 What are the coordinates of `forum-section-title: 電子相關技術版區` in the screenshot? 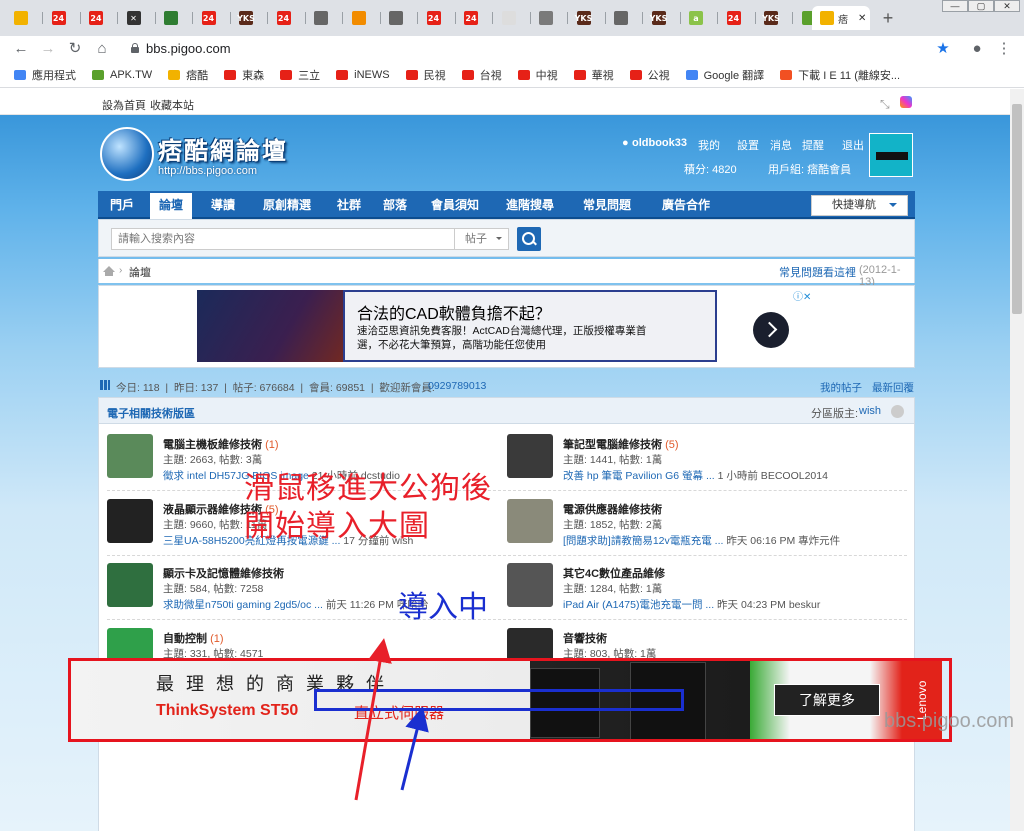 It's located at (151, 413).